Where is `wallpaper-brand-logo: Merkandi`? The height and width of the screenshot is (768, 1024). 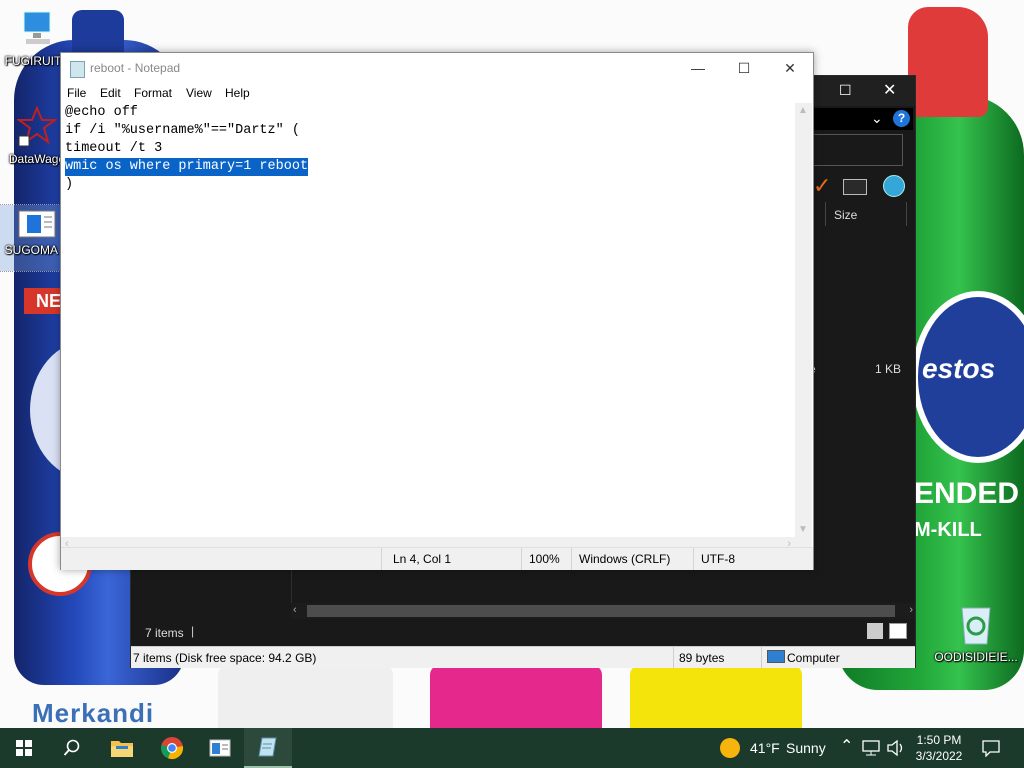 wallpaper-brand-logo: Merkandi is located at coordinates (93, 713).